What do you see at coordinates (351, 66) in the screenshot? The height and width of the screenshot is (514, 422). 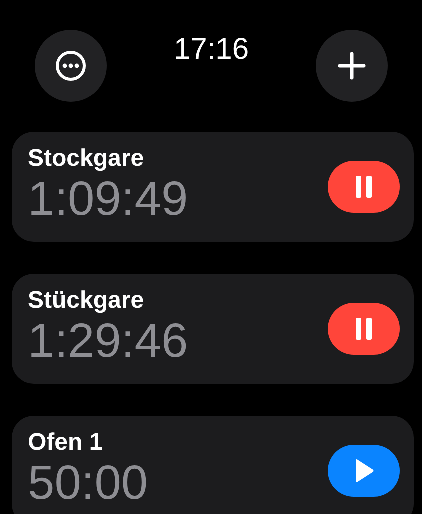 I see `plus-icon` at bounding box center [351, 66].